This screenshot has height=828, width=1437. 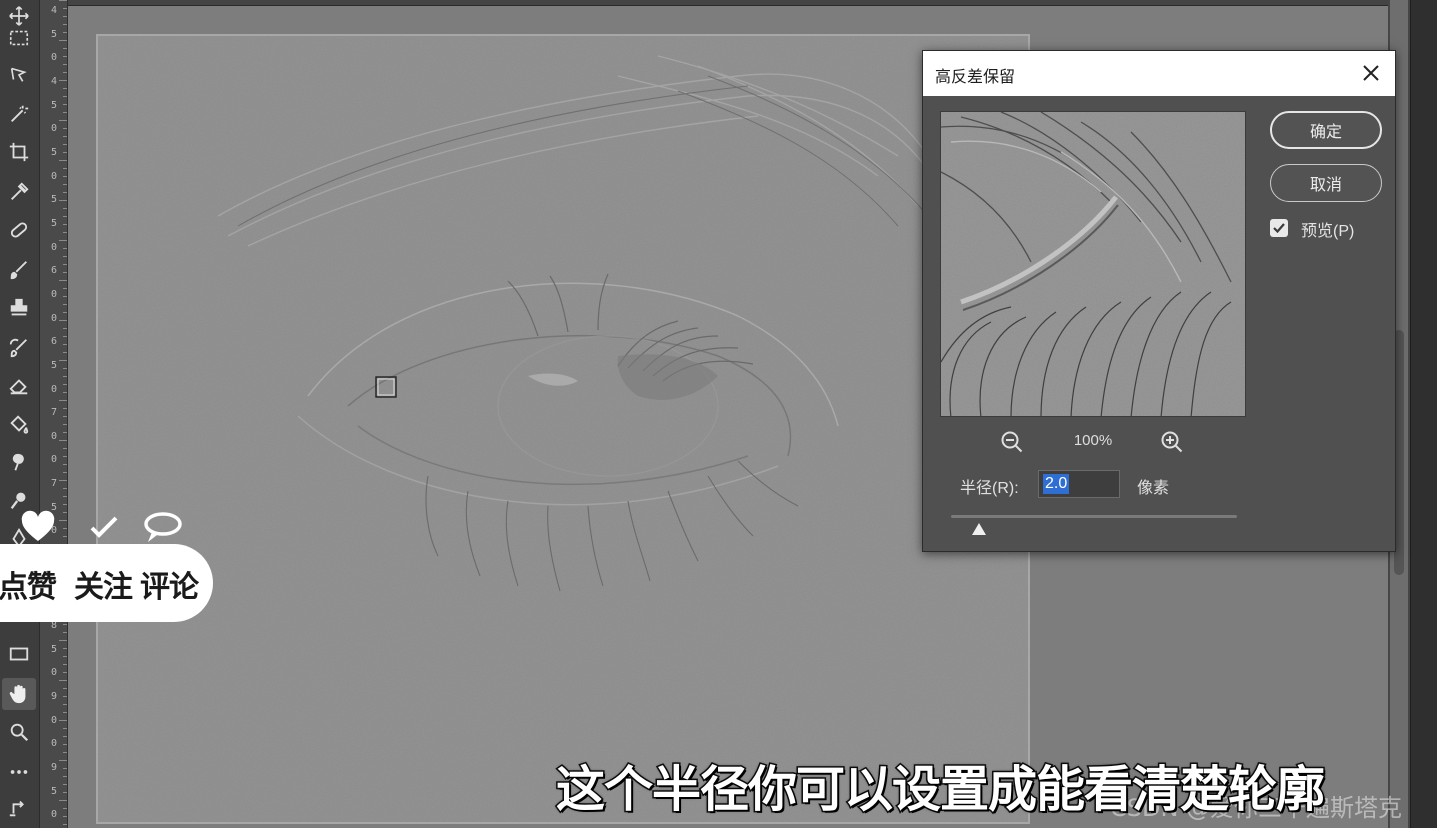 I want to click on zoom-out-button, so click(x=1012, y=442).